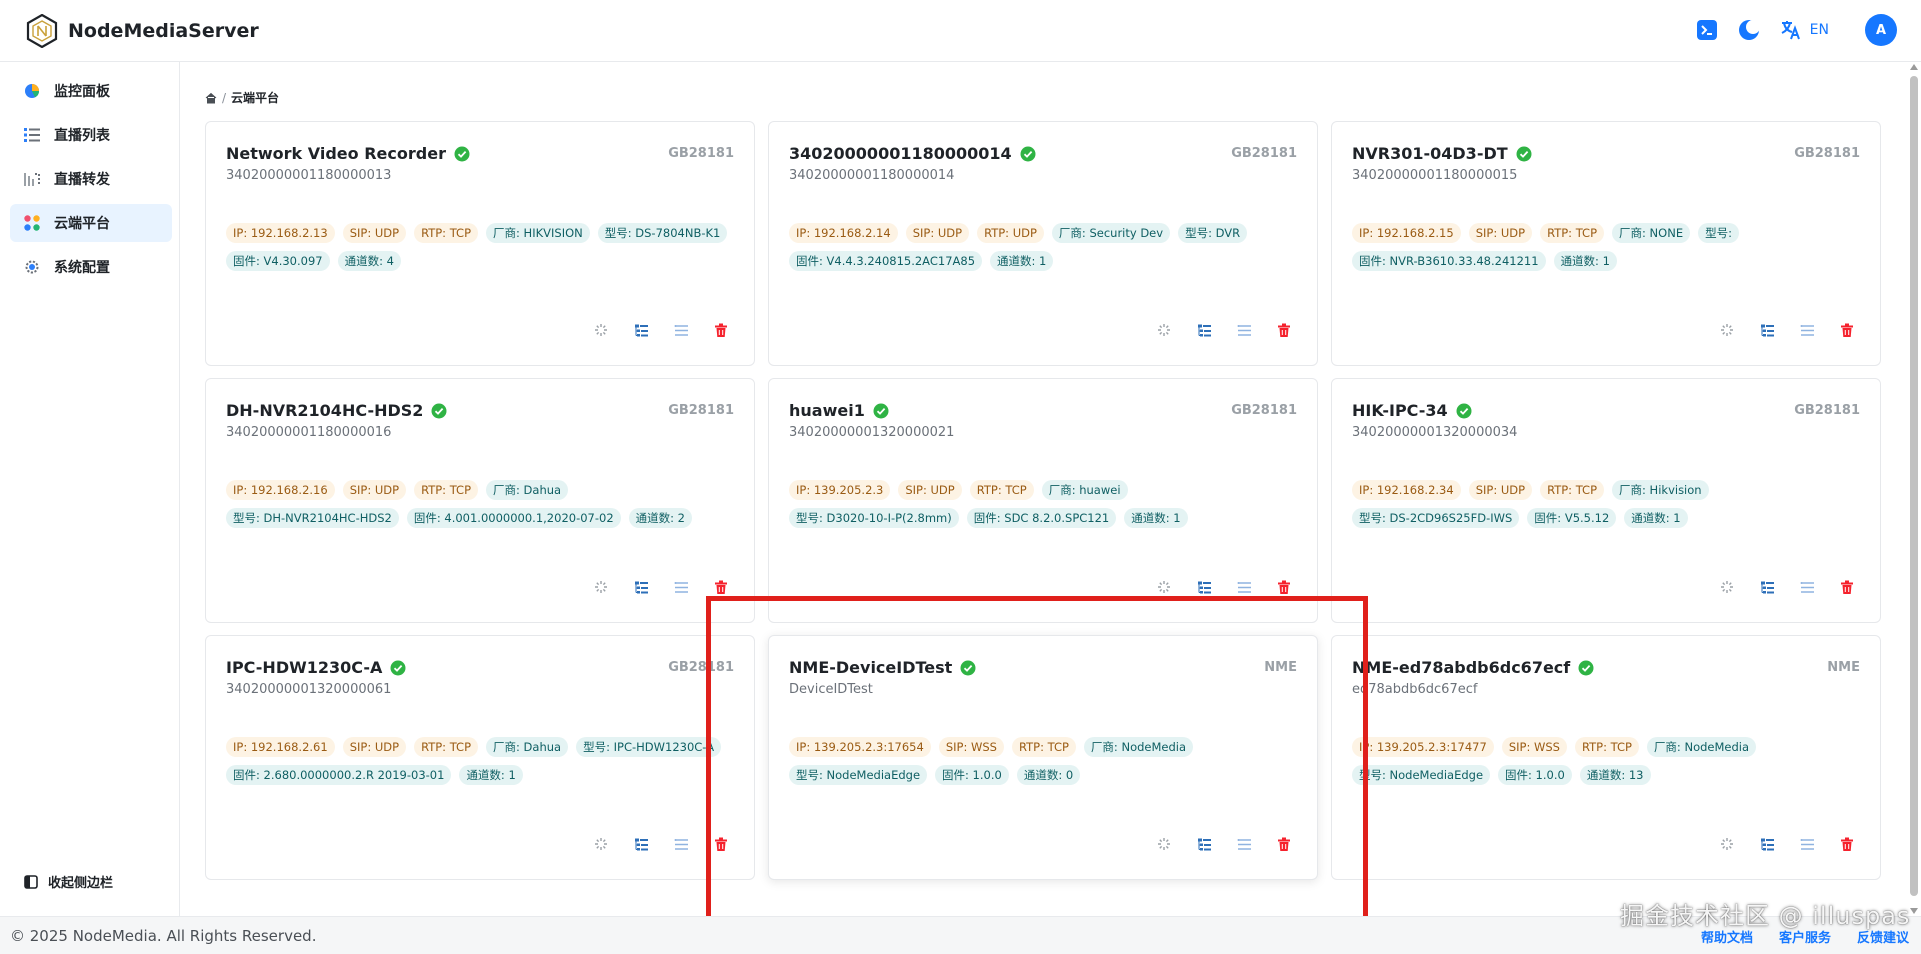 Image resolution: width=1921 pixels, height=954 pixels. Describe the element at coordinates (1881, 30) in the screenshot. I see `user-avatar: A` at that location.